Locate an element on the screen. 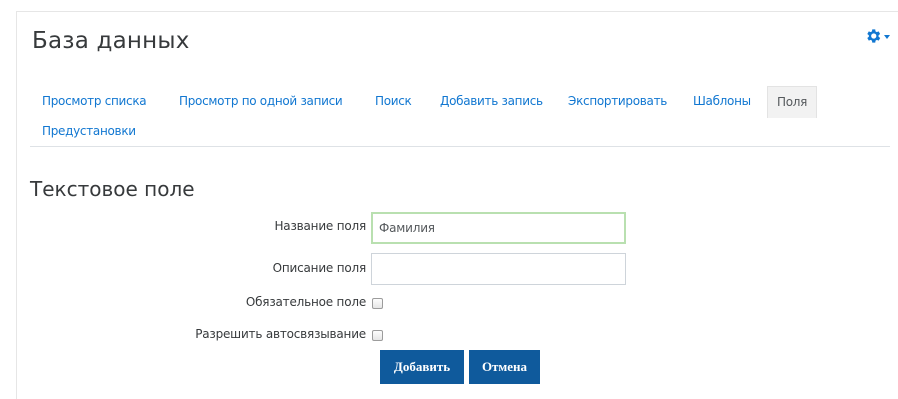 Image resolution: width=898 pixels, height=399 pixels. cancel-button: Отмена is located at coordinates (504, 367).